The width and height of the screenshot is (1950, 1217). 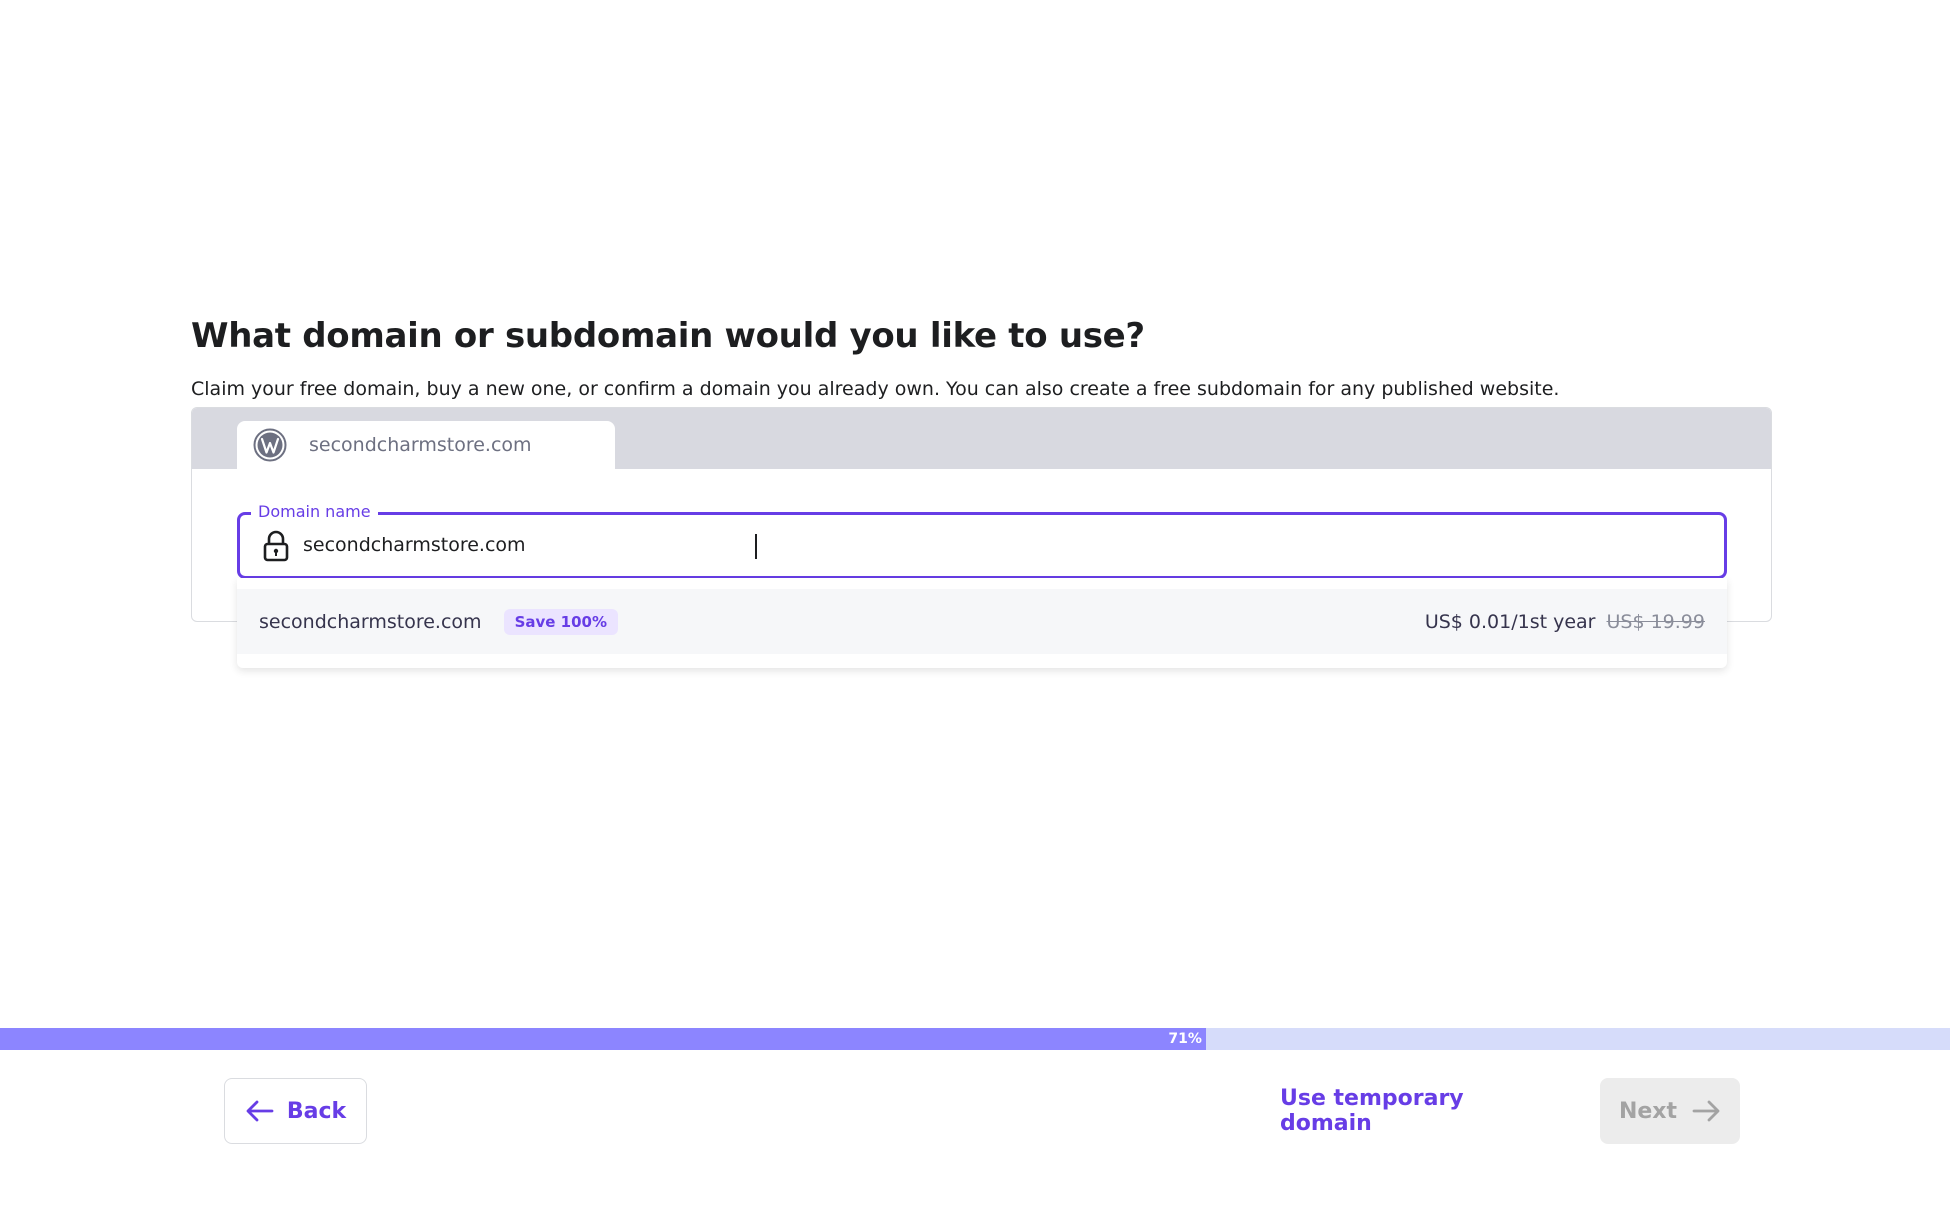 I want to click on suggestion-price: US$ 0.01/1st year, so click(x=1510, y=621).